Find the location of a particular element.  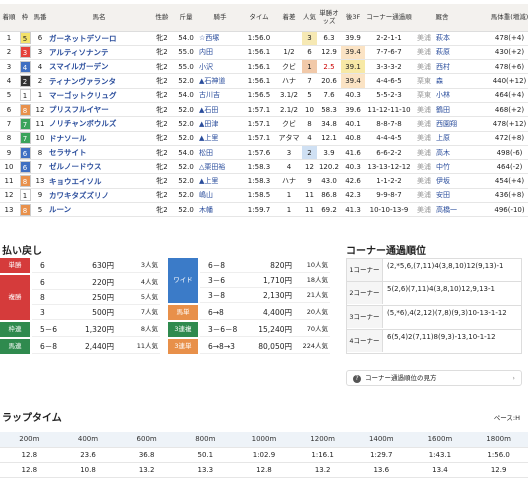

jockey-link: 古川吉 is located at coordinates (209, 95).